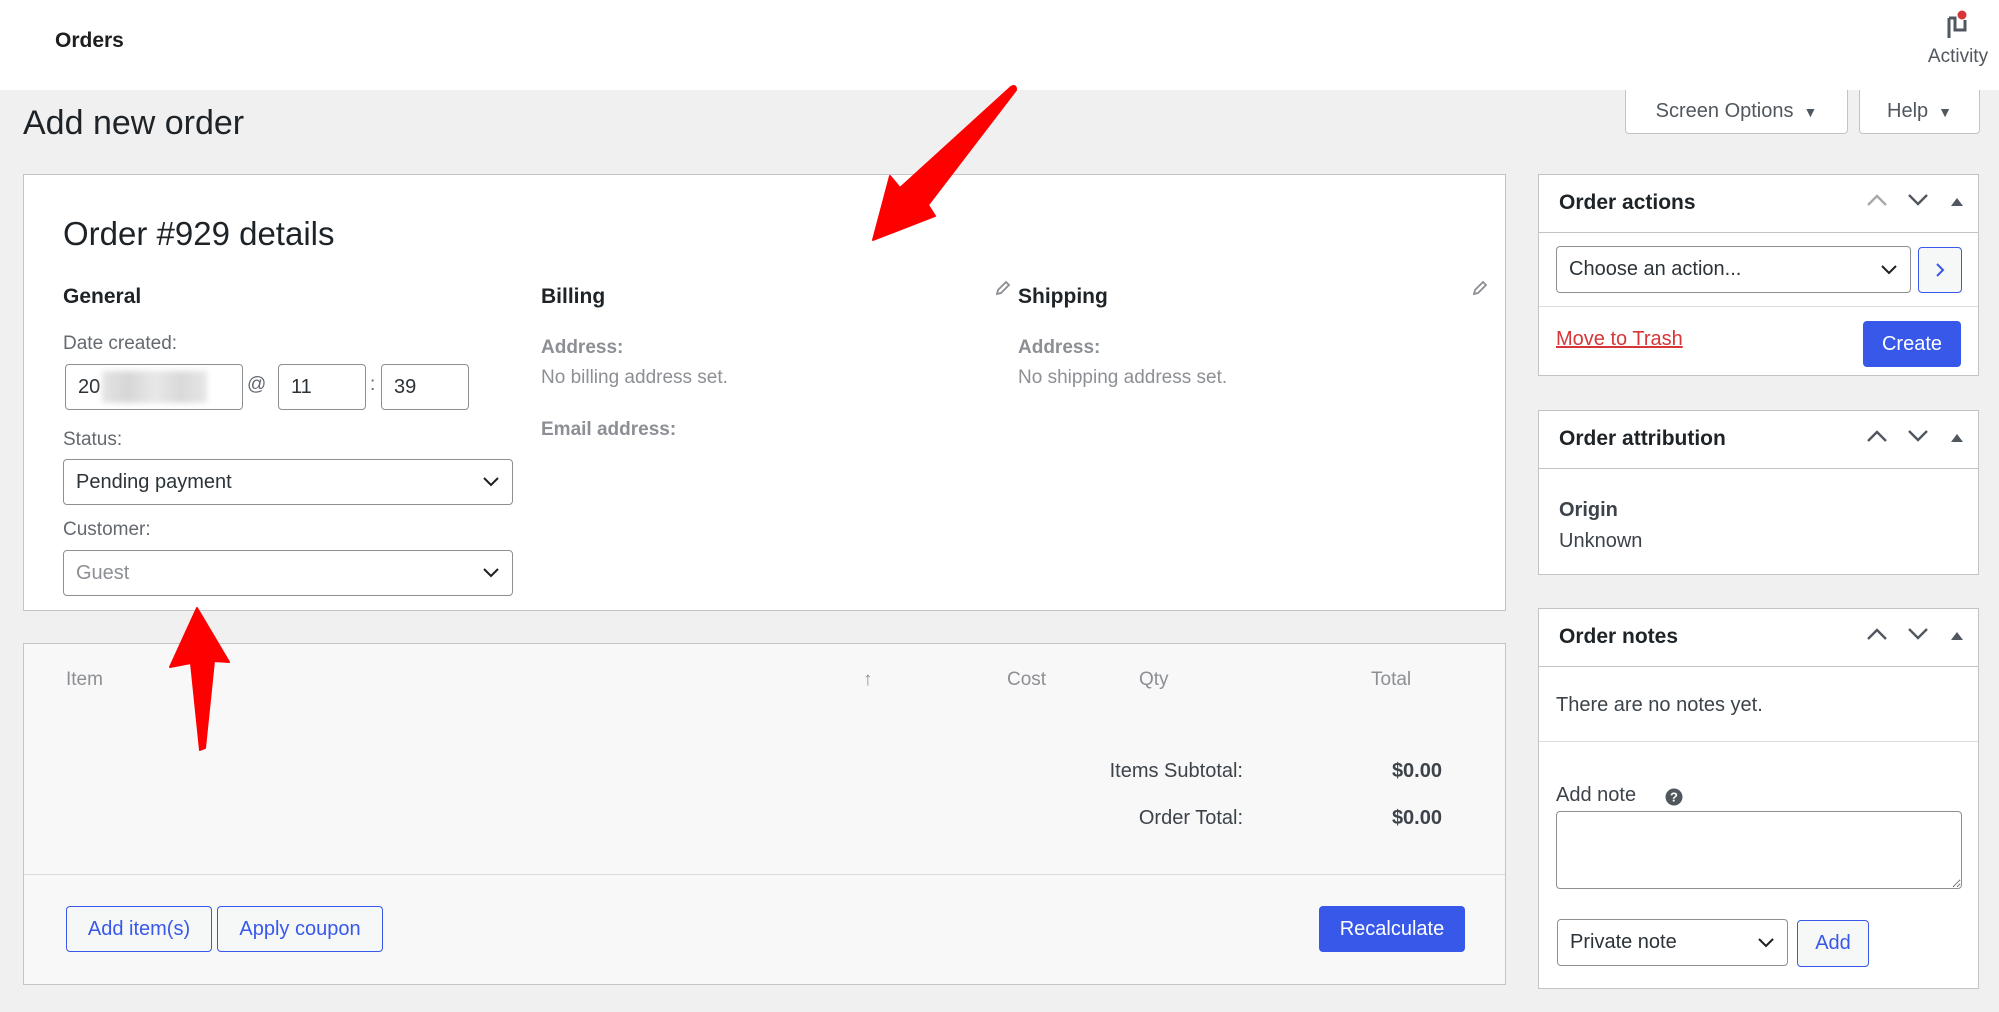 This screenshot has height=1012, width=1999. I want to click on note-type-select: Private note, so click(1672, 942).